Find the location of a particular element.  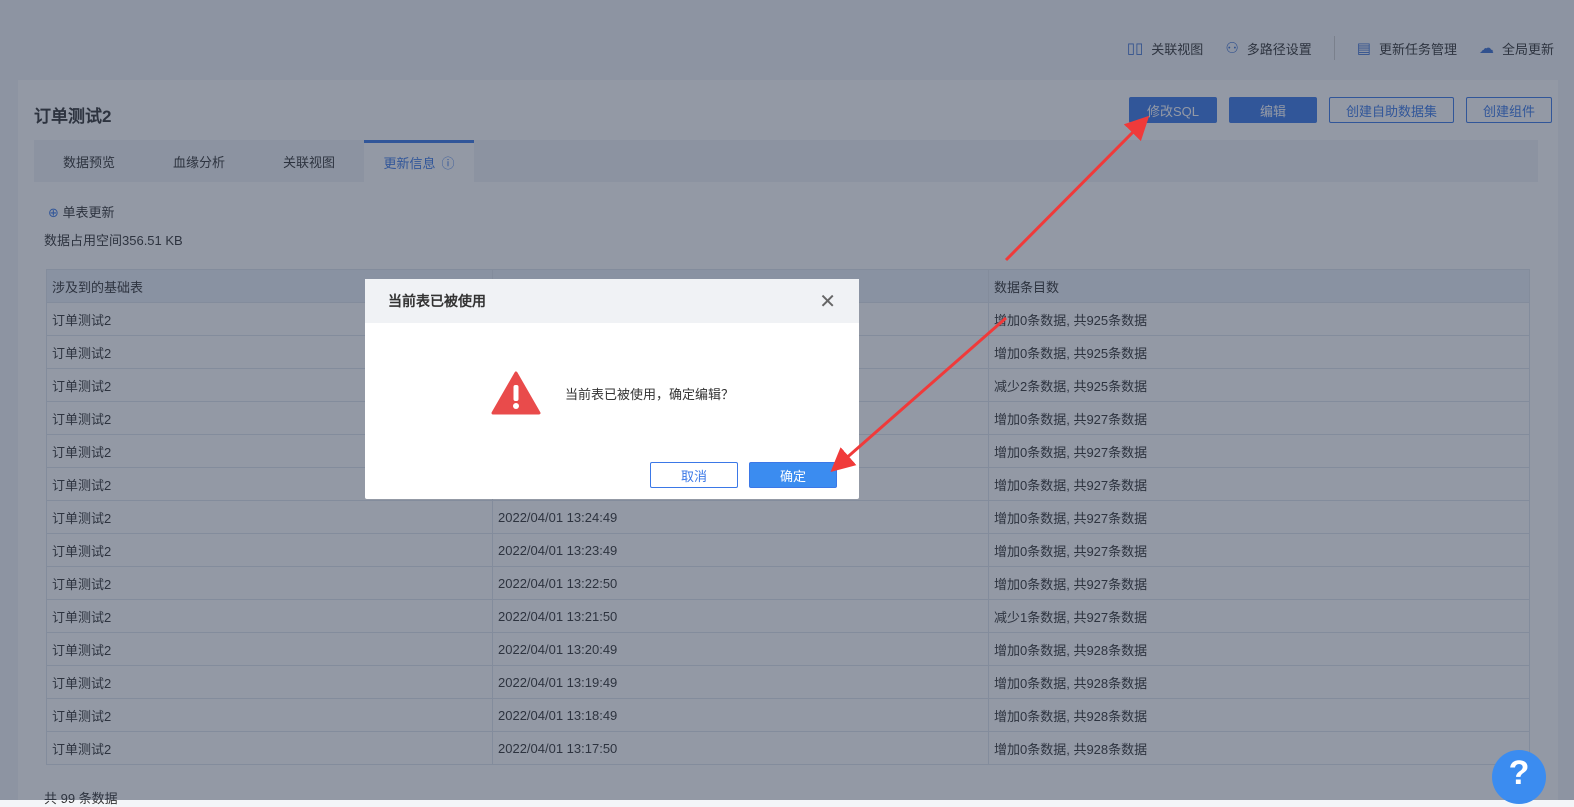

arrow-to-modify-sql is located at coordinates (1077, 188).